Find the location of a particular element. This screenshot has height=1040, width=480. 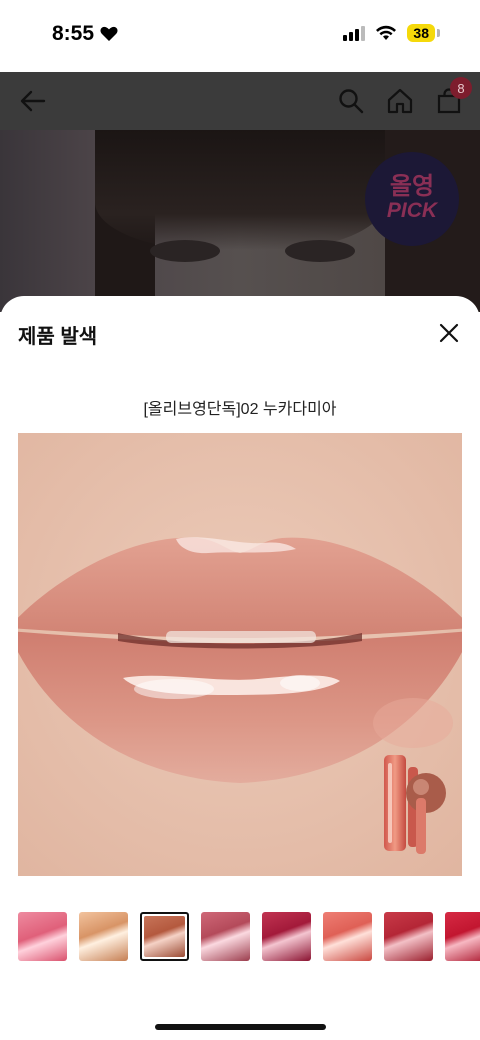

photo-bangs is located at coordinates (240, 190).